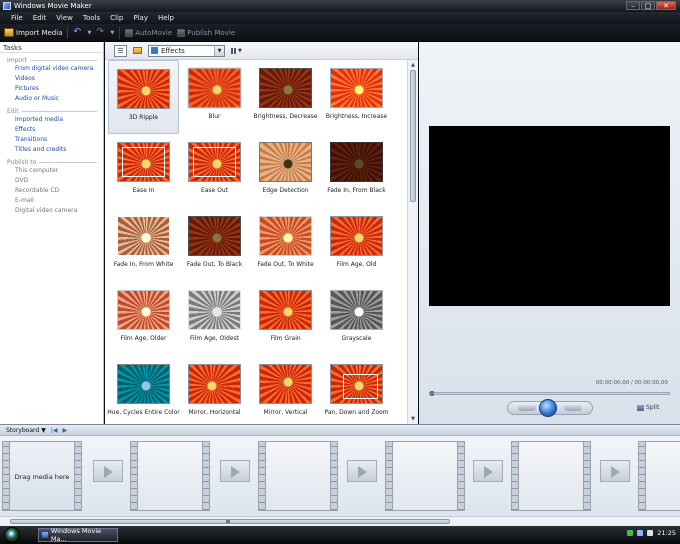 This screenshot has width=680, height=544. What do you see at coordinates (648, 5) in the screenshot?
I see `maximize-icon: □` at bounding box center [648, 5].